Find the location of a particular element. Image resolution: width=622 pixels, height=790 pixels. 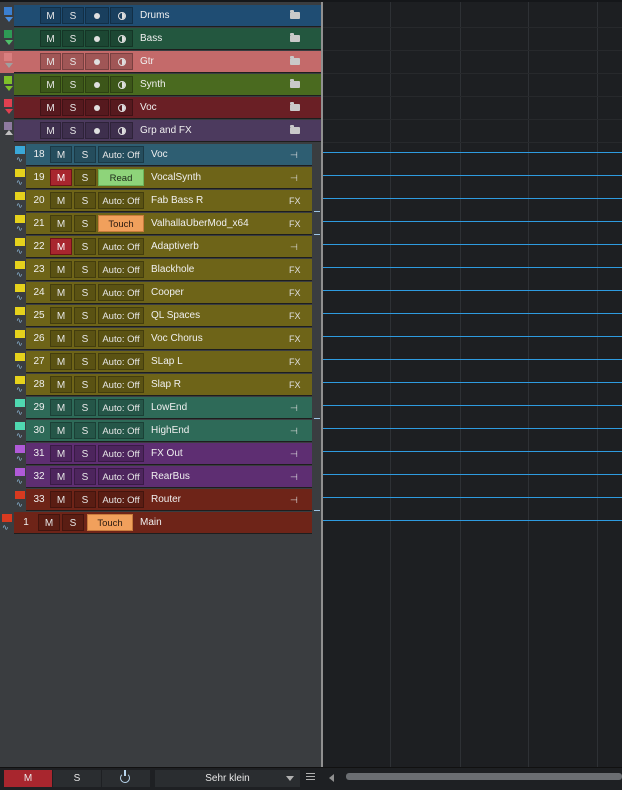

track-row: ∿ 27 M S Auto: Off SLap L FX is located at coordinates (163, 362).